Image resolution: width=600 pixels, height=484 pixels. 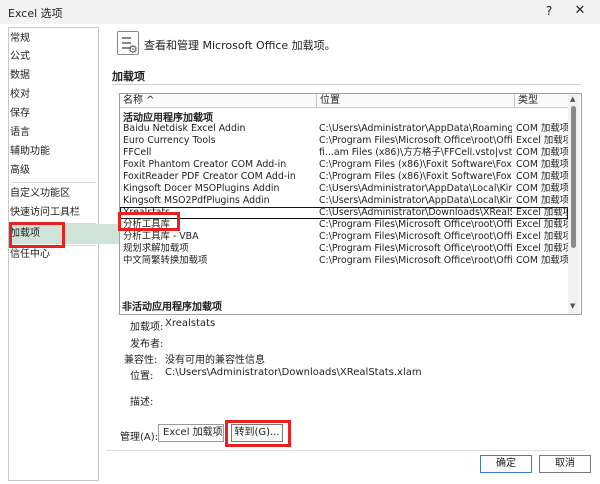 What do you see at coordinates (196, 200) in the screenshot?
I see `addin-name-cell: Kingsoft MSO2PdfPlugins Addin` at bounding box center [196, 200].